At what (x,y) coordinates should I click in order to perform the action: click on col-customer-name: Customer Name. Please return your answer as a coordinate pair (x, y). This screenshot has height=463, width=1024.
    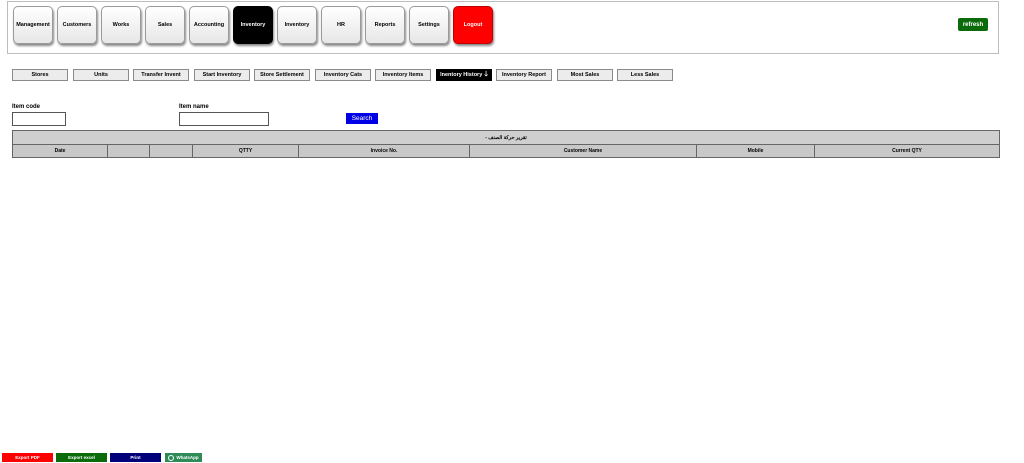
    Looking at the image, I should click on (583, 151).